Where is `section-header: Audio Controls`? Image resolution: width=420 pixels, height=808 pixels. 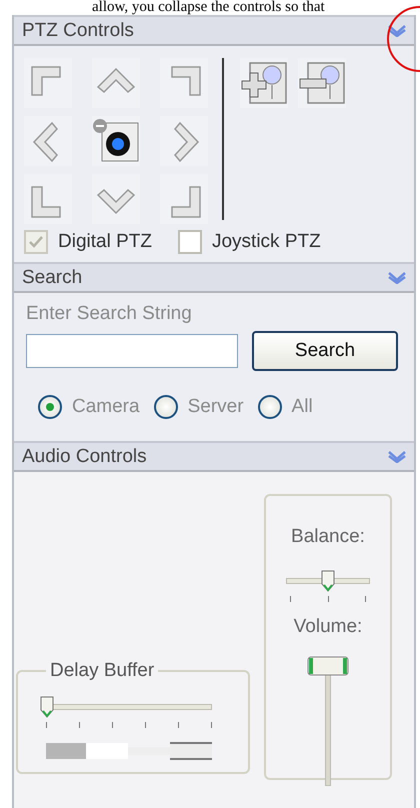
section-header: Audio Controls is located at coordinates (214, 456).